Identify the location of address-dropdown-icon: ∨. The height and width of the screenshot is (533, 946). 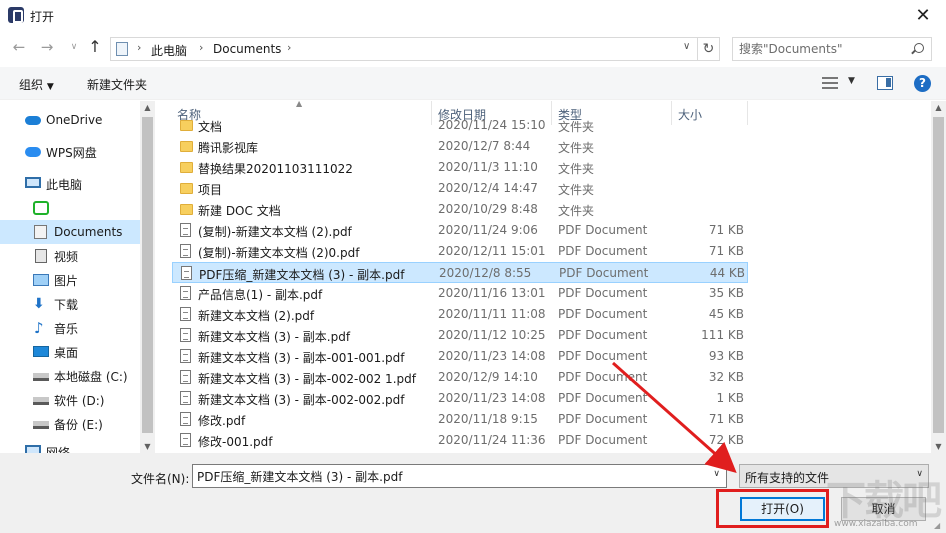
(686, 46).